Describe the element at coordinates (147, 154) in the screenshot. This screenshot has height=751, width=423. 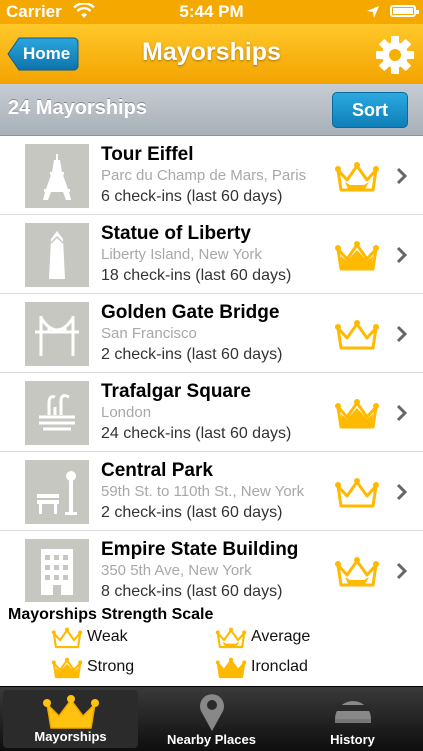
I see `place-name: Tour Eiffel` at that location.